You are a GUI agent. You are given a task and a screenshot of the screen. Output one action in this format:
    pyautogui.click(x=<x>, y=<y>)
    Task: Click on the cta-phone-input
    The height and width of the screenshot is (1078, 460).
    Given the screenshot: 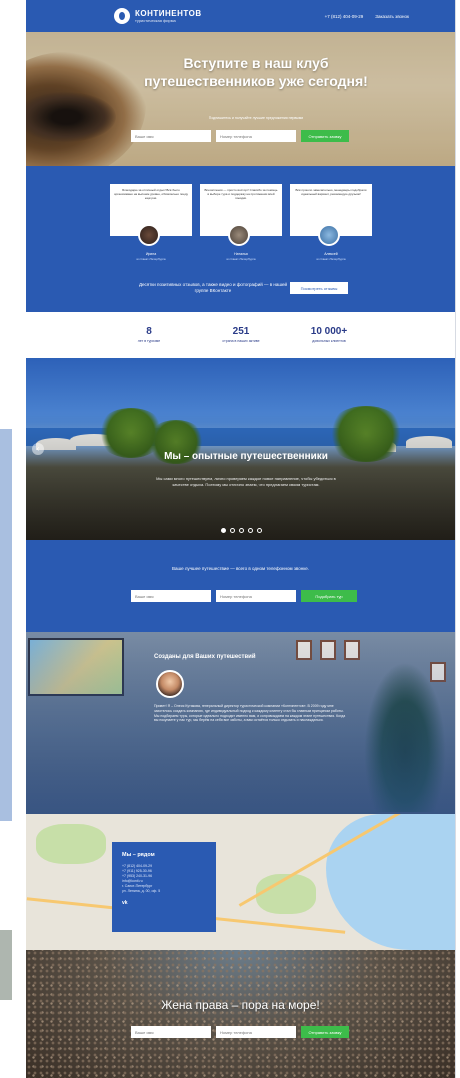 What is the action you would take?
    pyautogui.click(x=256, y=596)
    